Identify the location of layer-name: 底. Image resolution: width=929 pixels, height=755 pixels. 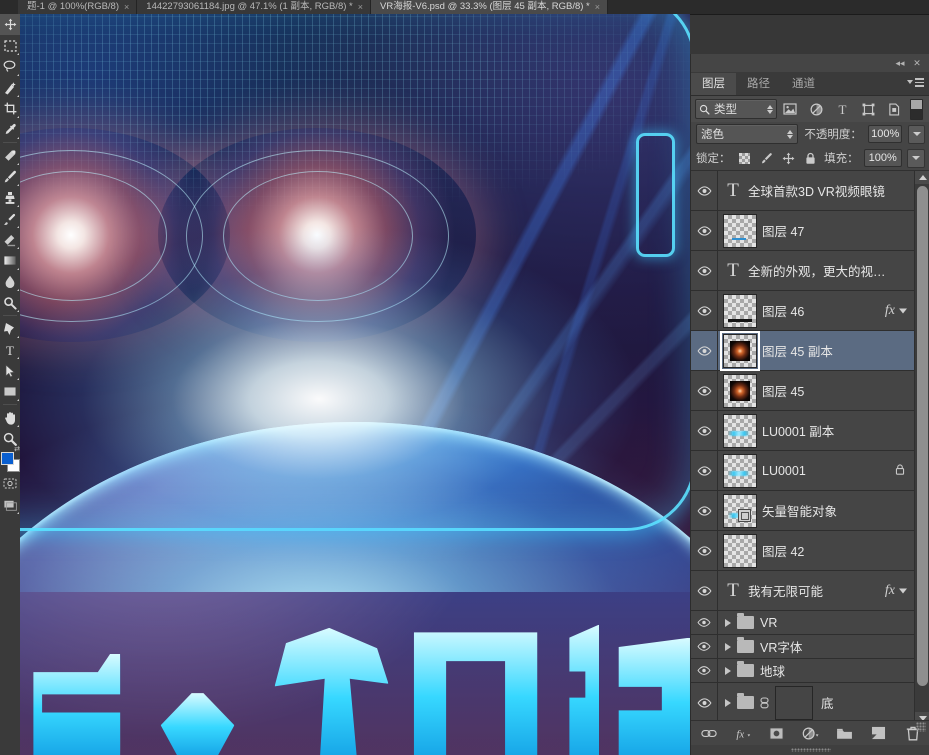
(868, 702).